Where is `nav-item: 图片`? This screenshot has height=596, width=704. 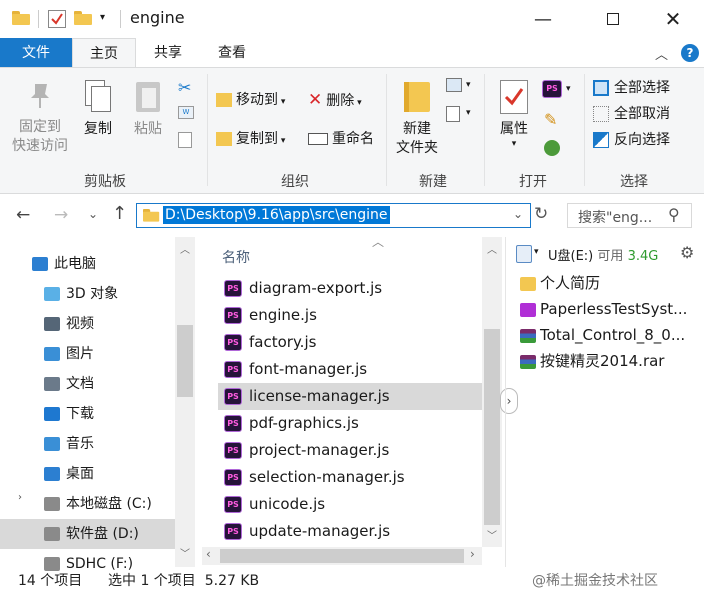
nav-item: 图片 is located at coordinates (87, 354).